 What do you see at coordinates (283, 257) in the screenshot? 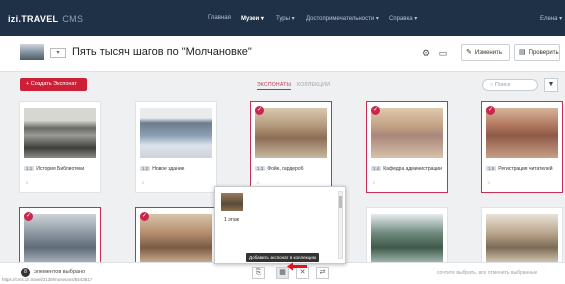
I see `tooltip: Добавить экспонат в коллекцию` at bounding box center [283, 257].